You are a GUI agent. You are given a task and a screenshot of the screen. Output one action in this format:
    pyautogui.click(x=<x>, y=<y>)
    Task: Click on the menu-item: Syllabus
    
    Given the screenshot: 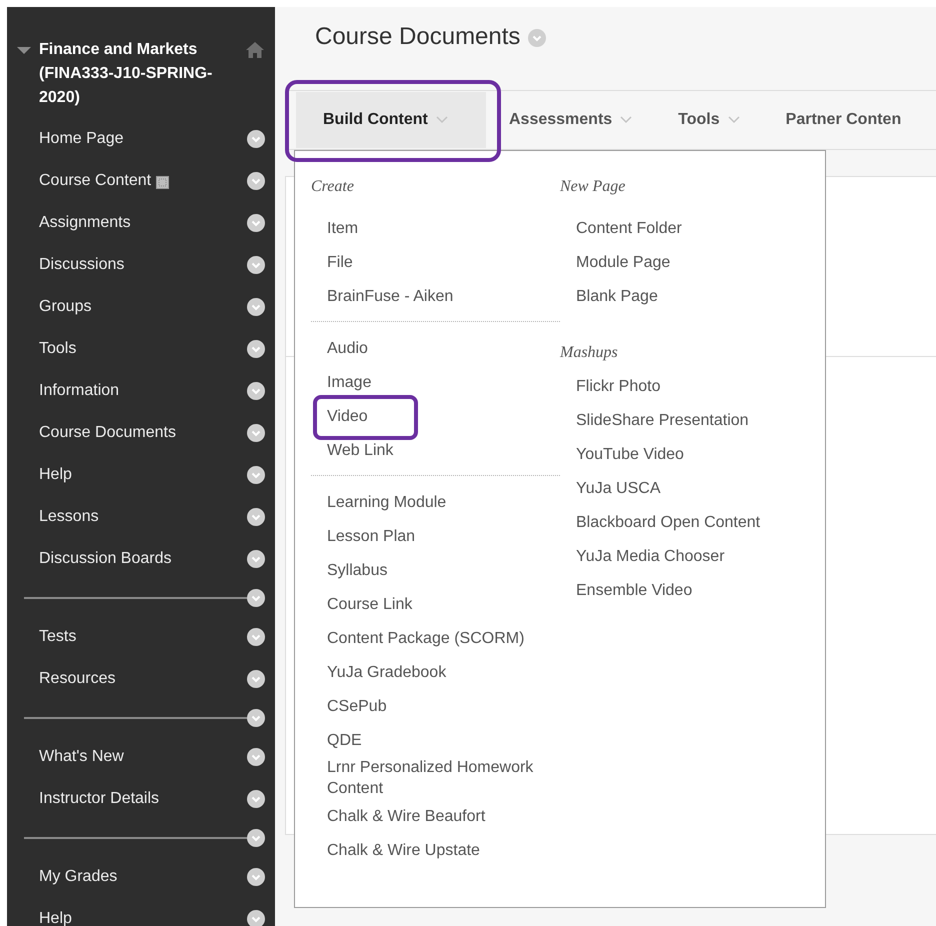 What is the action you would take?
    pyautogui.click(x=438, y=570)
    